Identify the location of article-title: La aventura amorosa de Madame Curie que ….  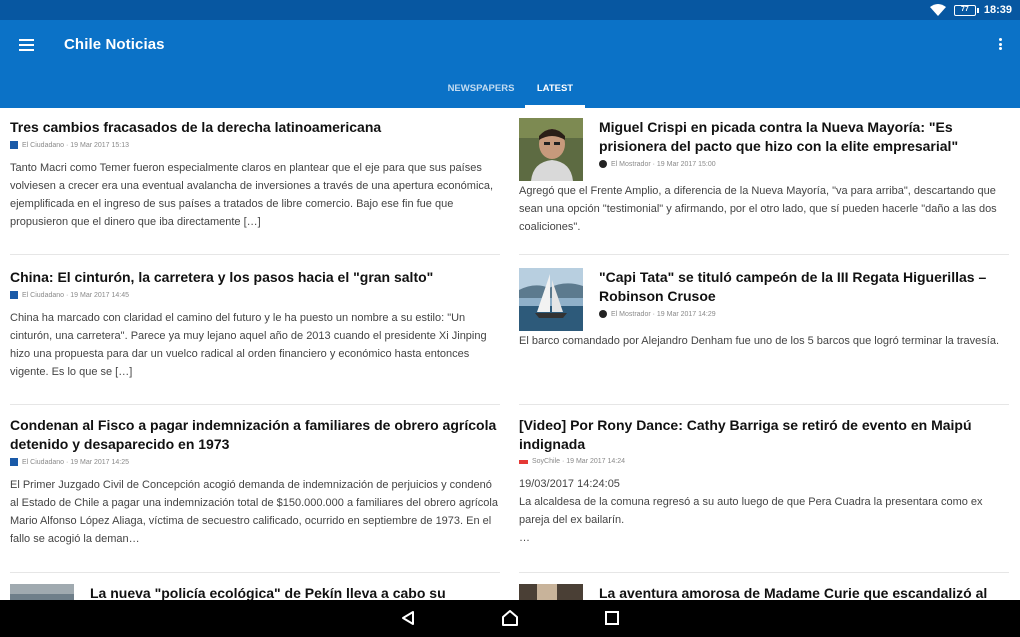
(793, 592).